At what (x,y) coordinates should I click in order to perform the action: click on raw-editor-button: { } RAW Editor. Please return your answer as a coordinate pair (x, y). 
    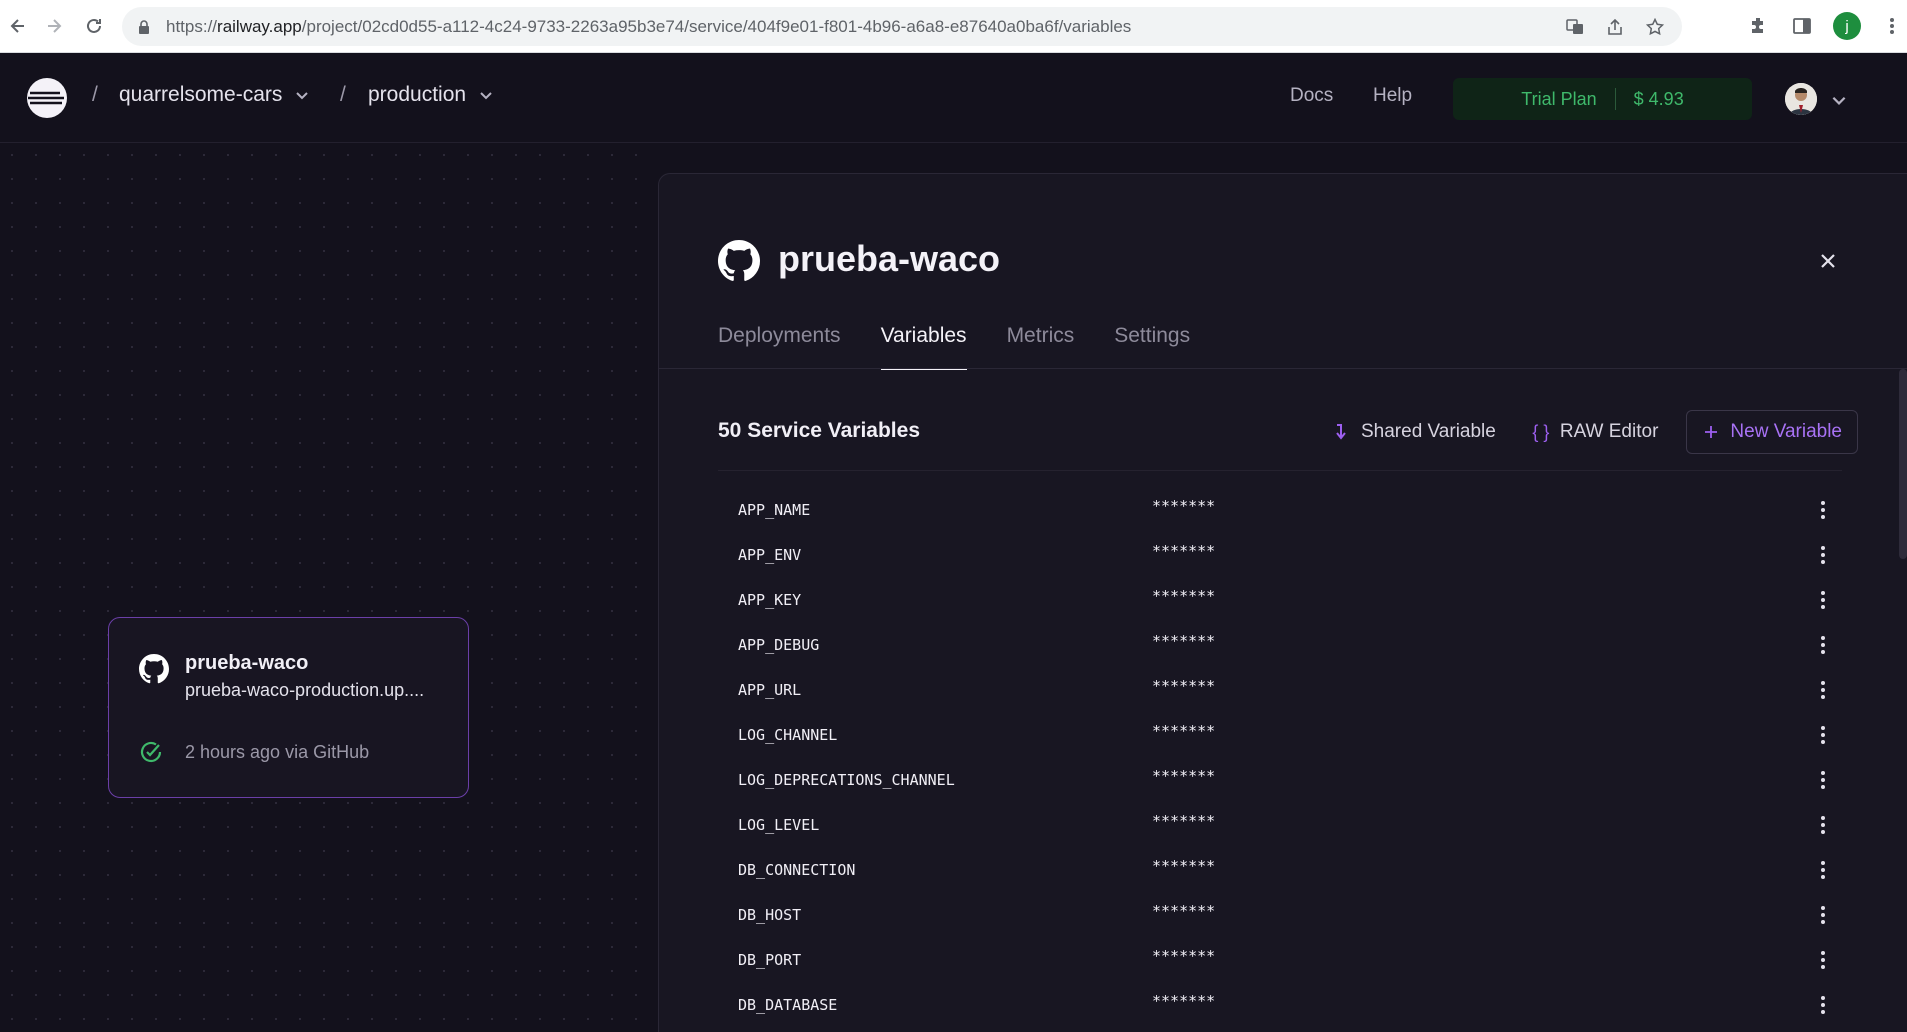
    Looking at the image, I should click on (1595, 432).